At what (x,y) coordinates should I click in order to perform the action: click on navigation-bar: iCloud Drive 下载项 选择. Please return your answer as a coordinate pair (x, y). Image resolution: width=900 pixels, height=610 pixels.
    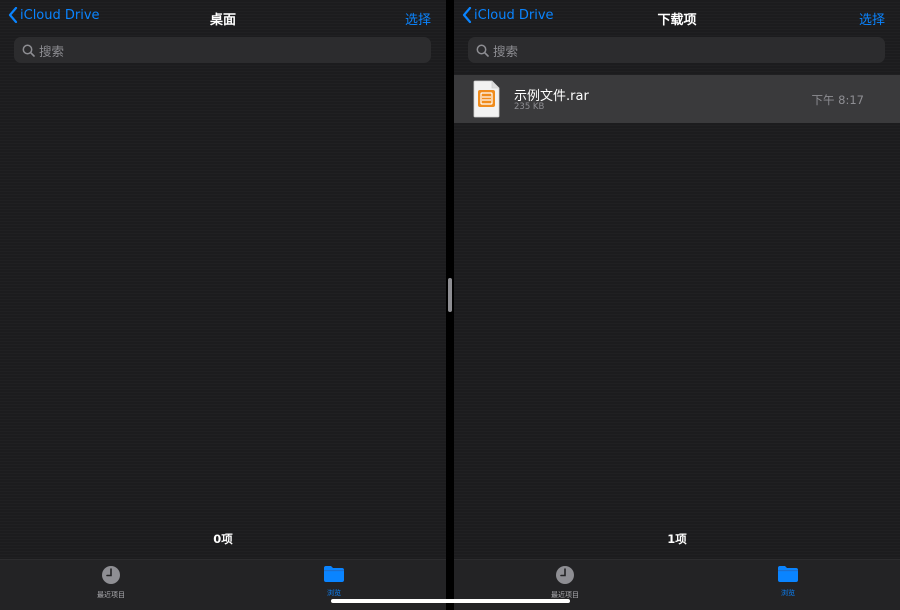
    Looking at the image, I should click on (677, 17).